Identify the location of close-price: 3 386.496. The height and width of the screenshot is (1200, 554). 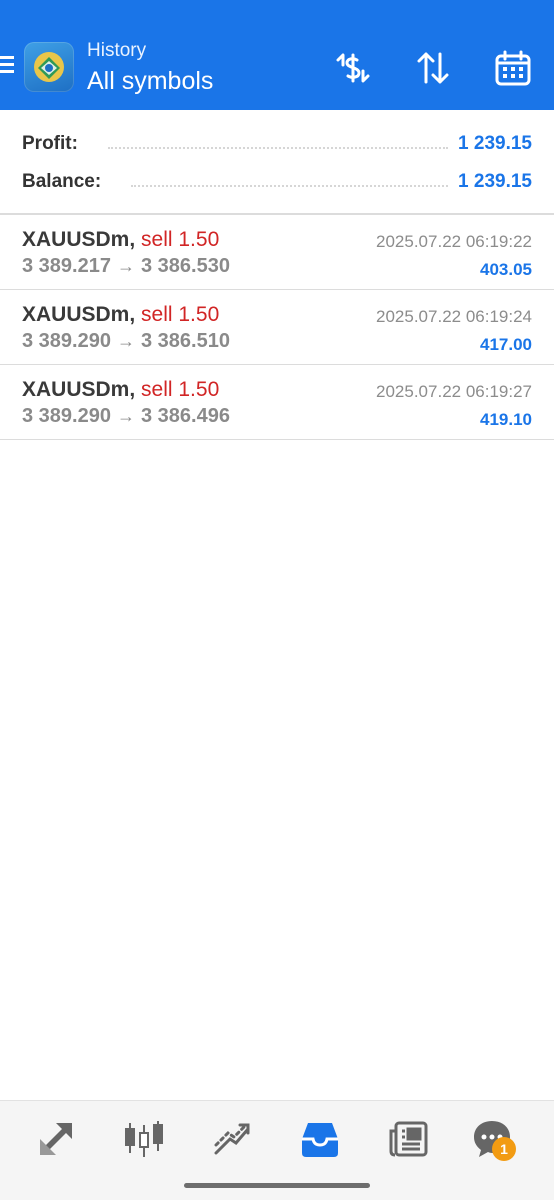
(185, 416).